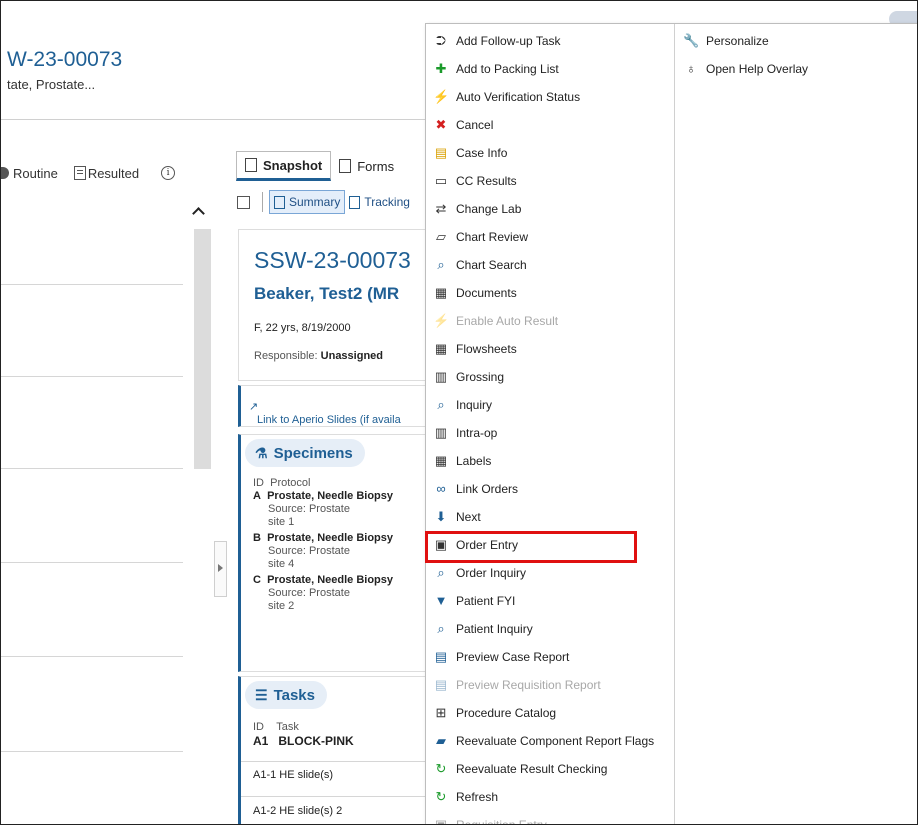 The width and height of the screenshot is (918, 825). I want to click on task-id: A1, so click(261, 741).